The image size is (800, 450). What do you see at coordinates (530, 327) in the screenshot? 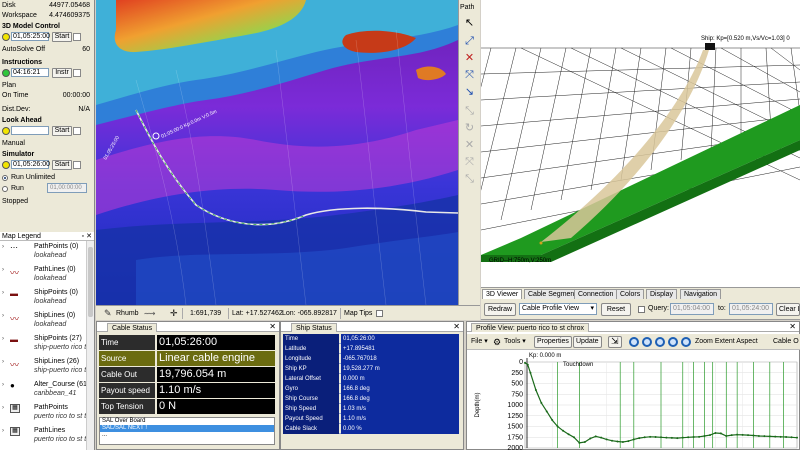
I see `profile-view-title: Profile View: puerto rico to st chrox` at bounding box center [530, 327].